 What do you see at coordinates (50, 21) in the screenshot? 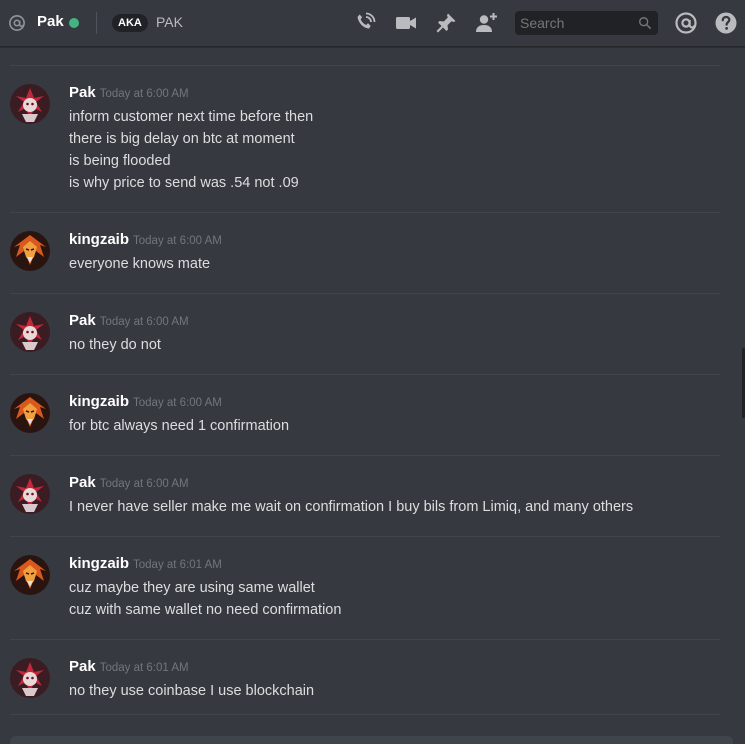
I see `dm-username: Pak` at bounding box center [50, 21].